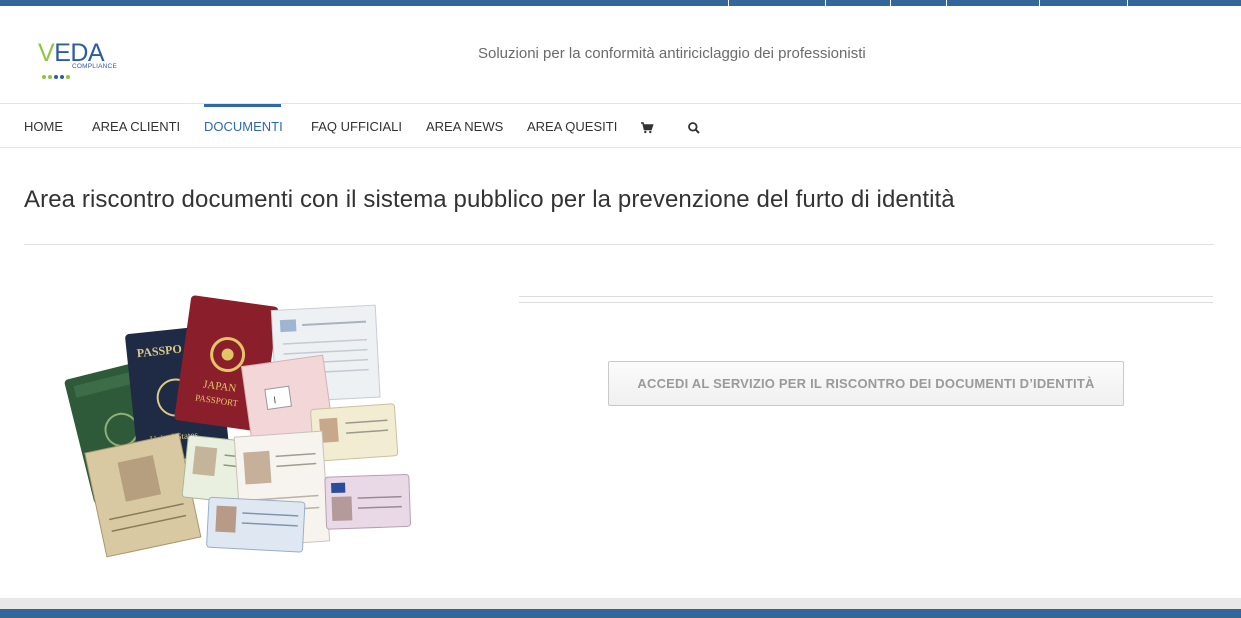  What do you see at coordinates (243, 126) in the screenshot?
I see `nav-item-documenti: DOCUMENTI` at bounding box center [243, 126].